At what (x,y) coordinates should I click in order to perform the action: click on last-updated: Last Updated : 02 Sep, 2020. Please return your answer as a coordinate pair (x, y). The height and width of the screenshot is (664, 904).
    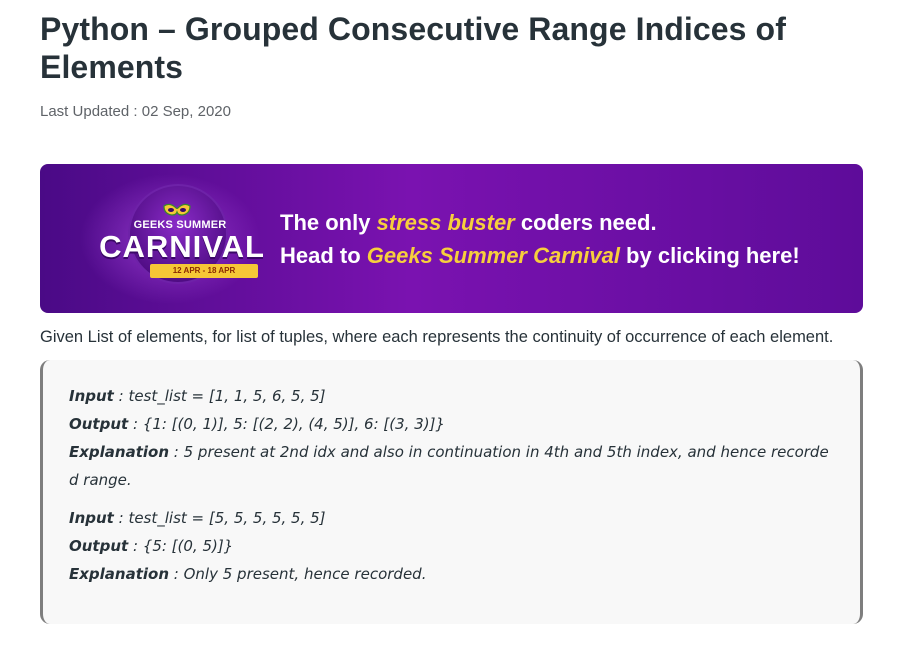
    Looking at the image, I should click on (135, 111).